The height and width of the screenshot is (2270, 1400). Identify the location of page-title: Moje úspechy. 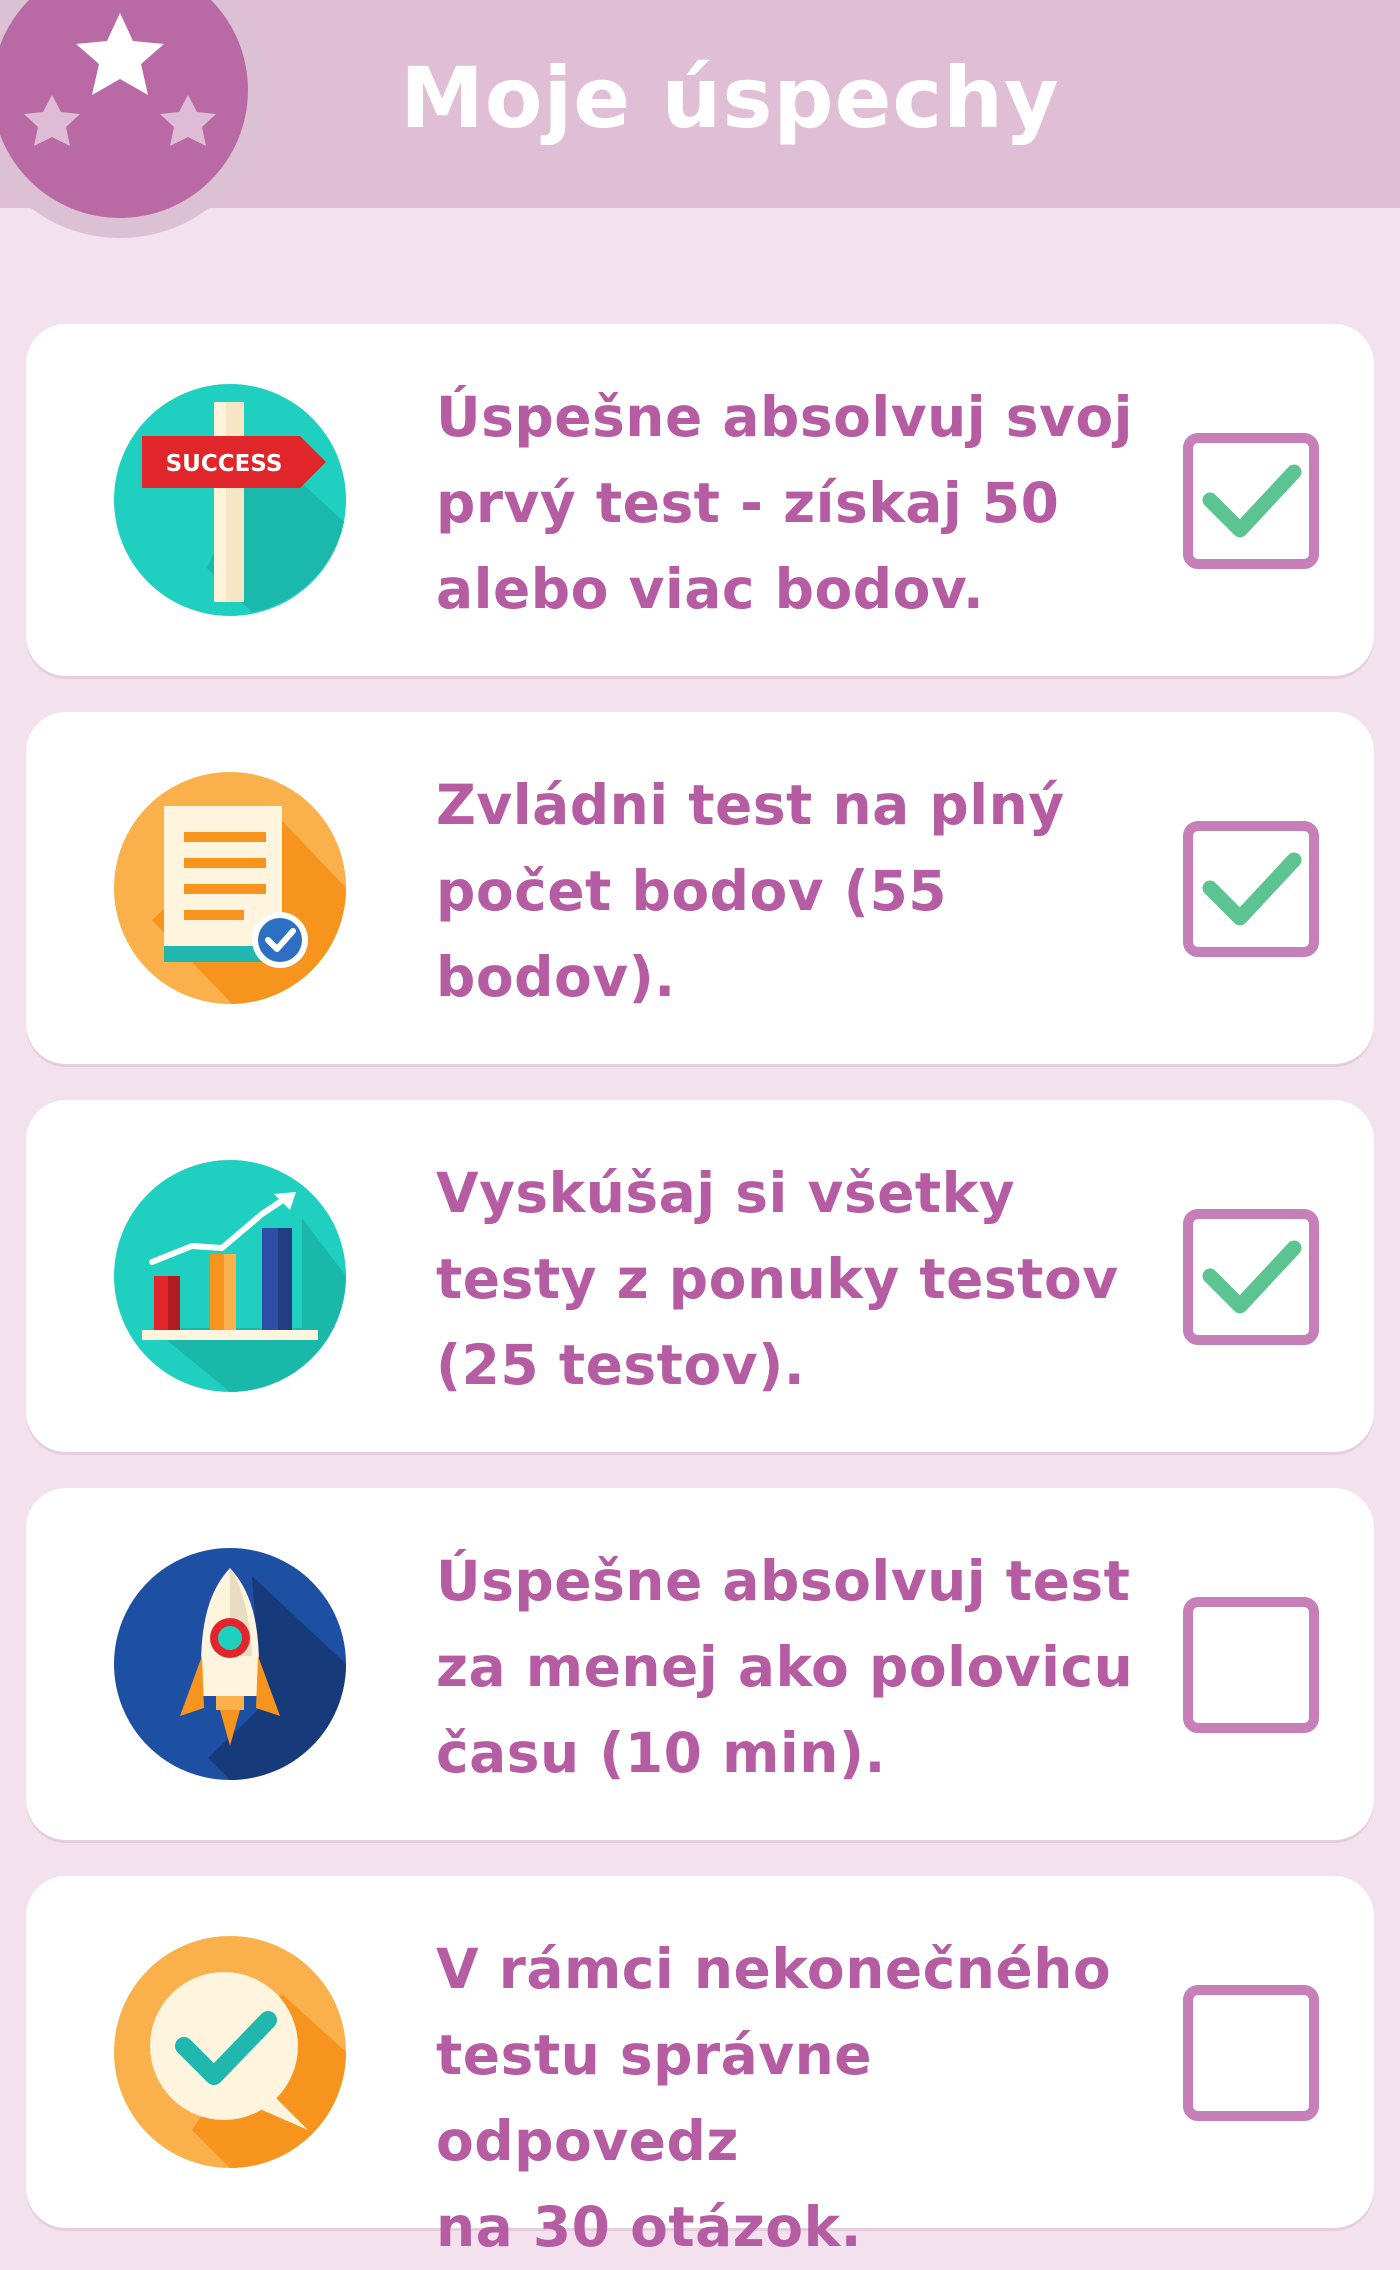
(730, 98).